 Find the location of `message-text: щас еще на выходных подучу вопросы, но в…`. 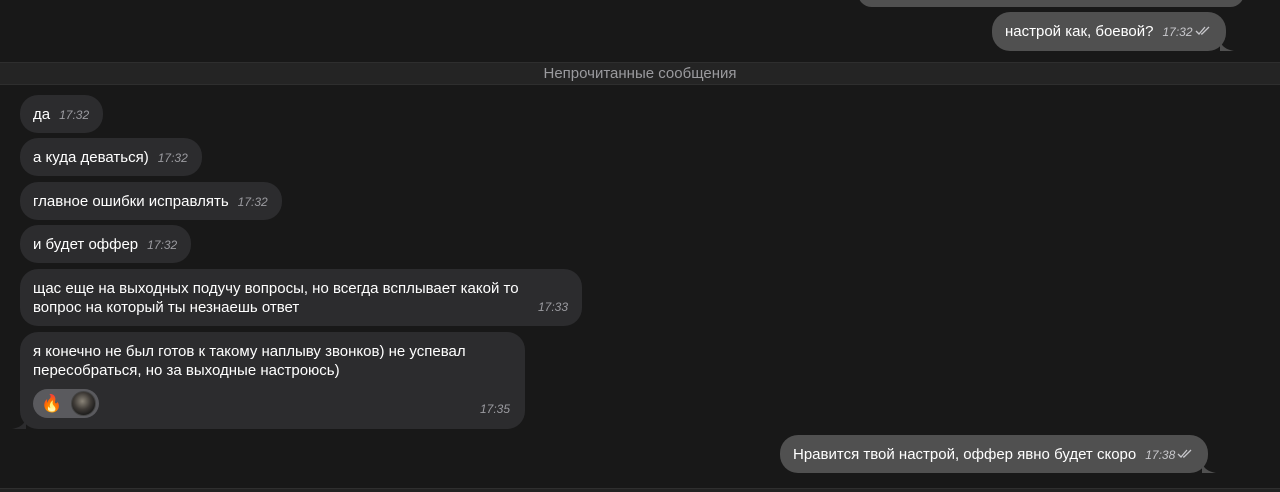

message-text: щас еще на выходных подучу вопросы, но в… is located at coordinates (276, 298).